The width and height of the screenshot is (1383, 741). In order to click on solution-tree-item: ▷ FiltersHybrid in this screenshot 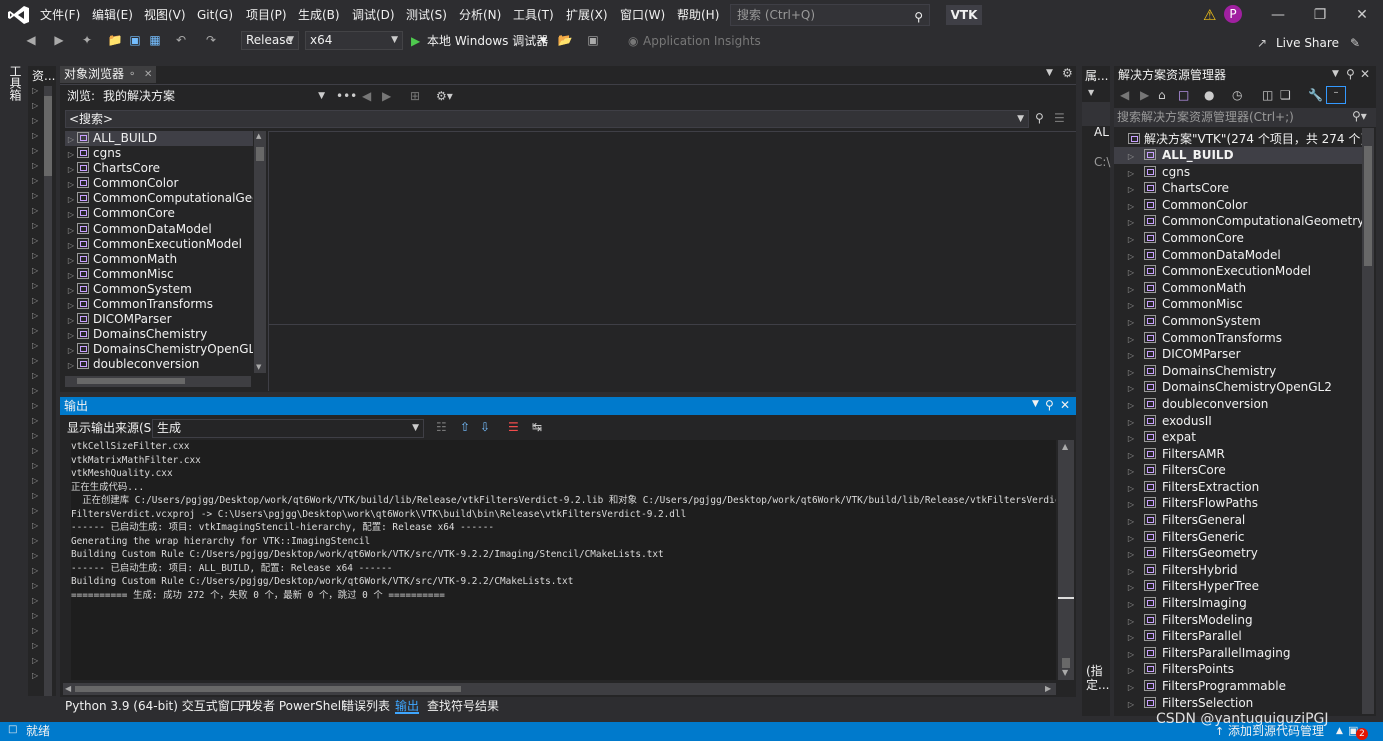, I will do `click(1238, 570)`.